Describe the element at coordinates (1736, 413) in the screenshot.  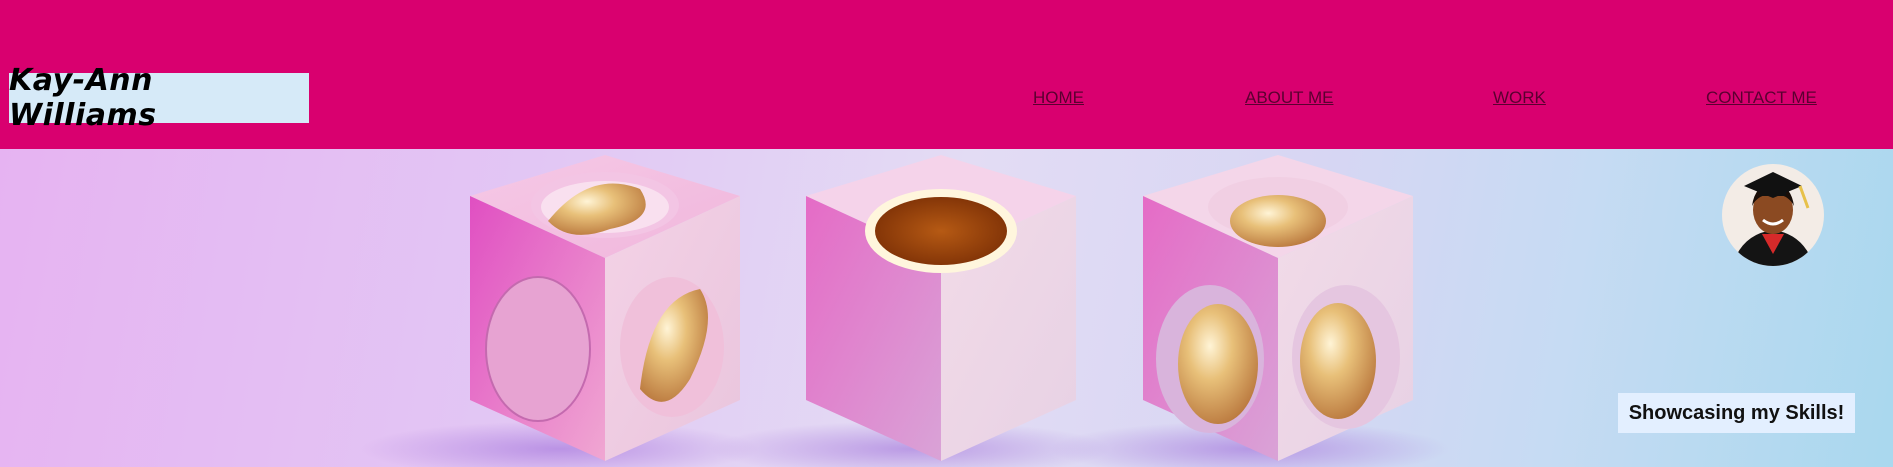
I see `hero-tagline: Showcasing my Skills!` at that location.